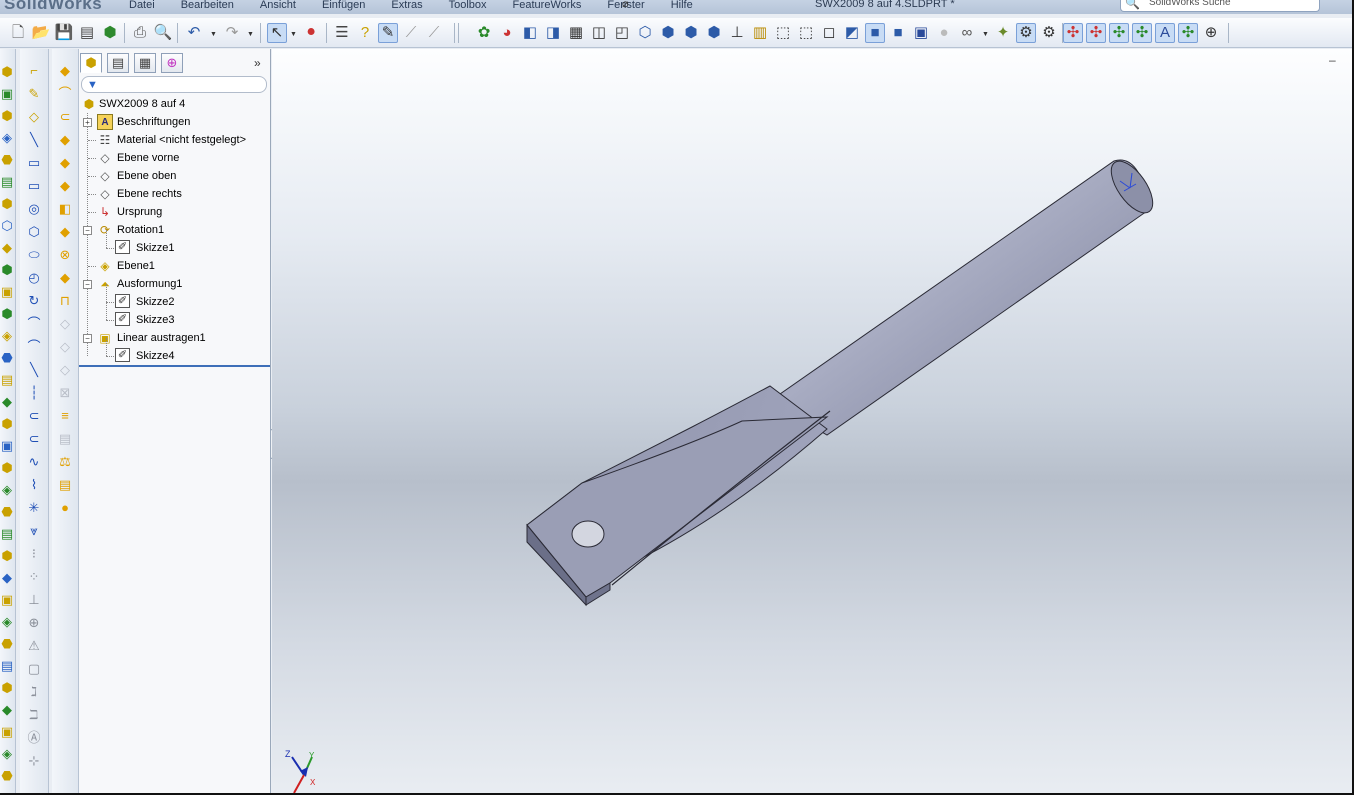  Describe the element at coordinates (1220, 6) in the screenshot. I see `search-input: 🔍 SolidWorks Suche` at that location.